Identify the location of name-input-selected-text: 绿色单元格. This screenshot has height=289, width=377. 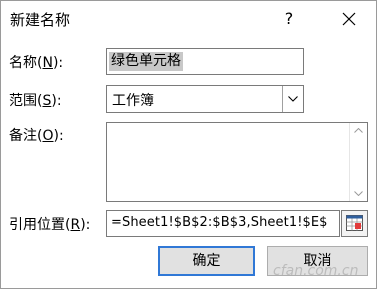
(146, 61).